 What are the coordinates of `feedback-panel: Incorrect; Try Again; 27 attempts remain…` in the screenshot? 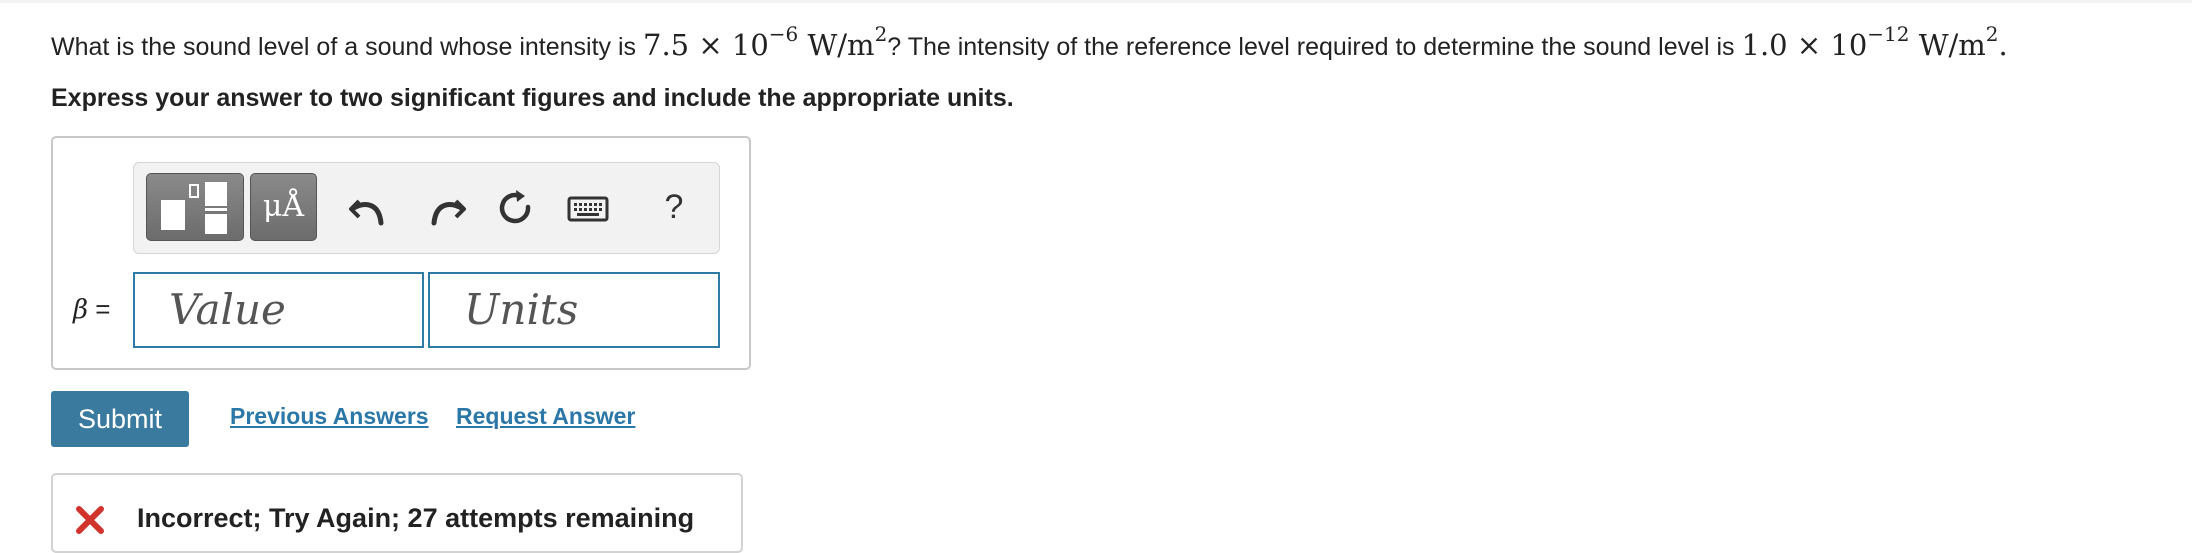 It's located at (397, 513).